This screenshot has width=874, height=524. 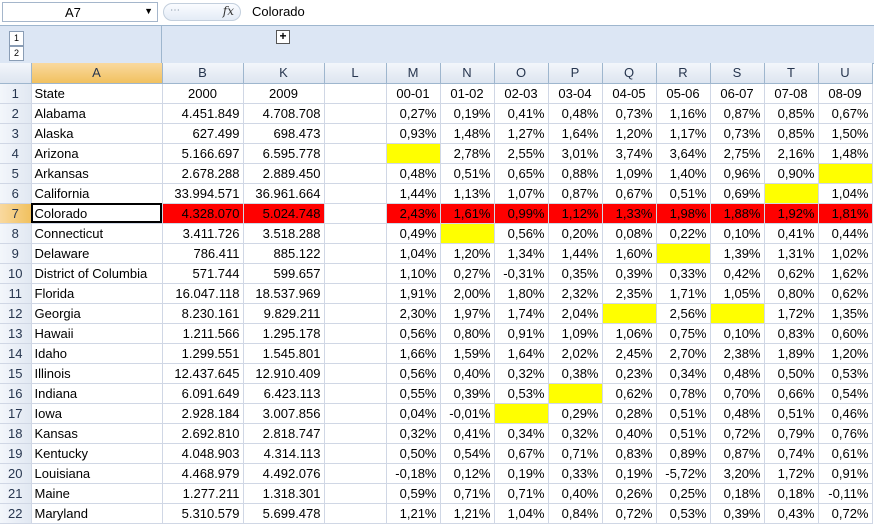 I want to click on column-header-q: Q, so click(x=629, y=73).